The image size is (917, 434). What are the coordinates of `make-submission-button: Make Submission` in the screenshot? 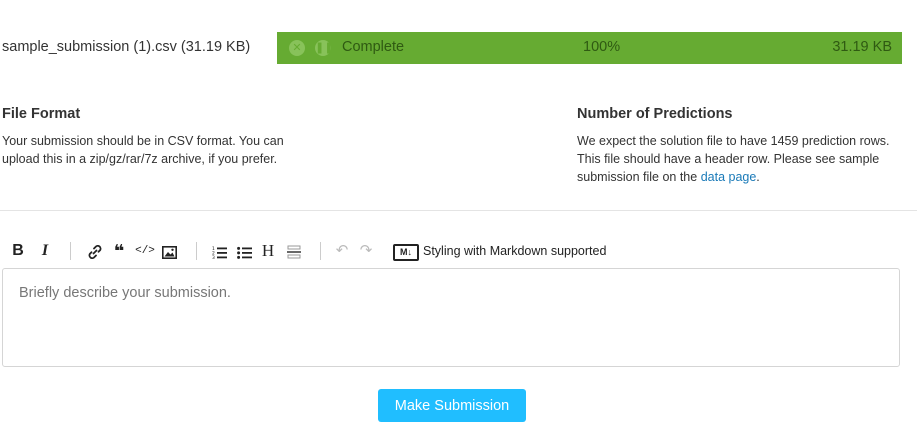 It's located at (452, 405).